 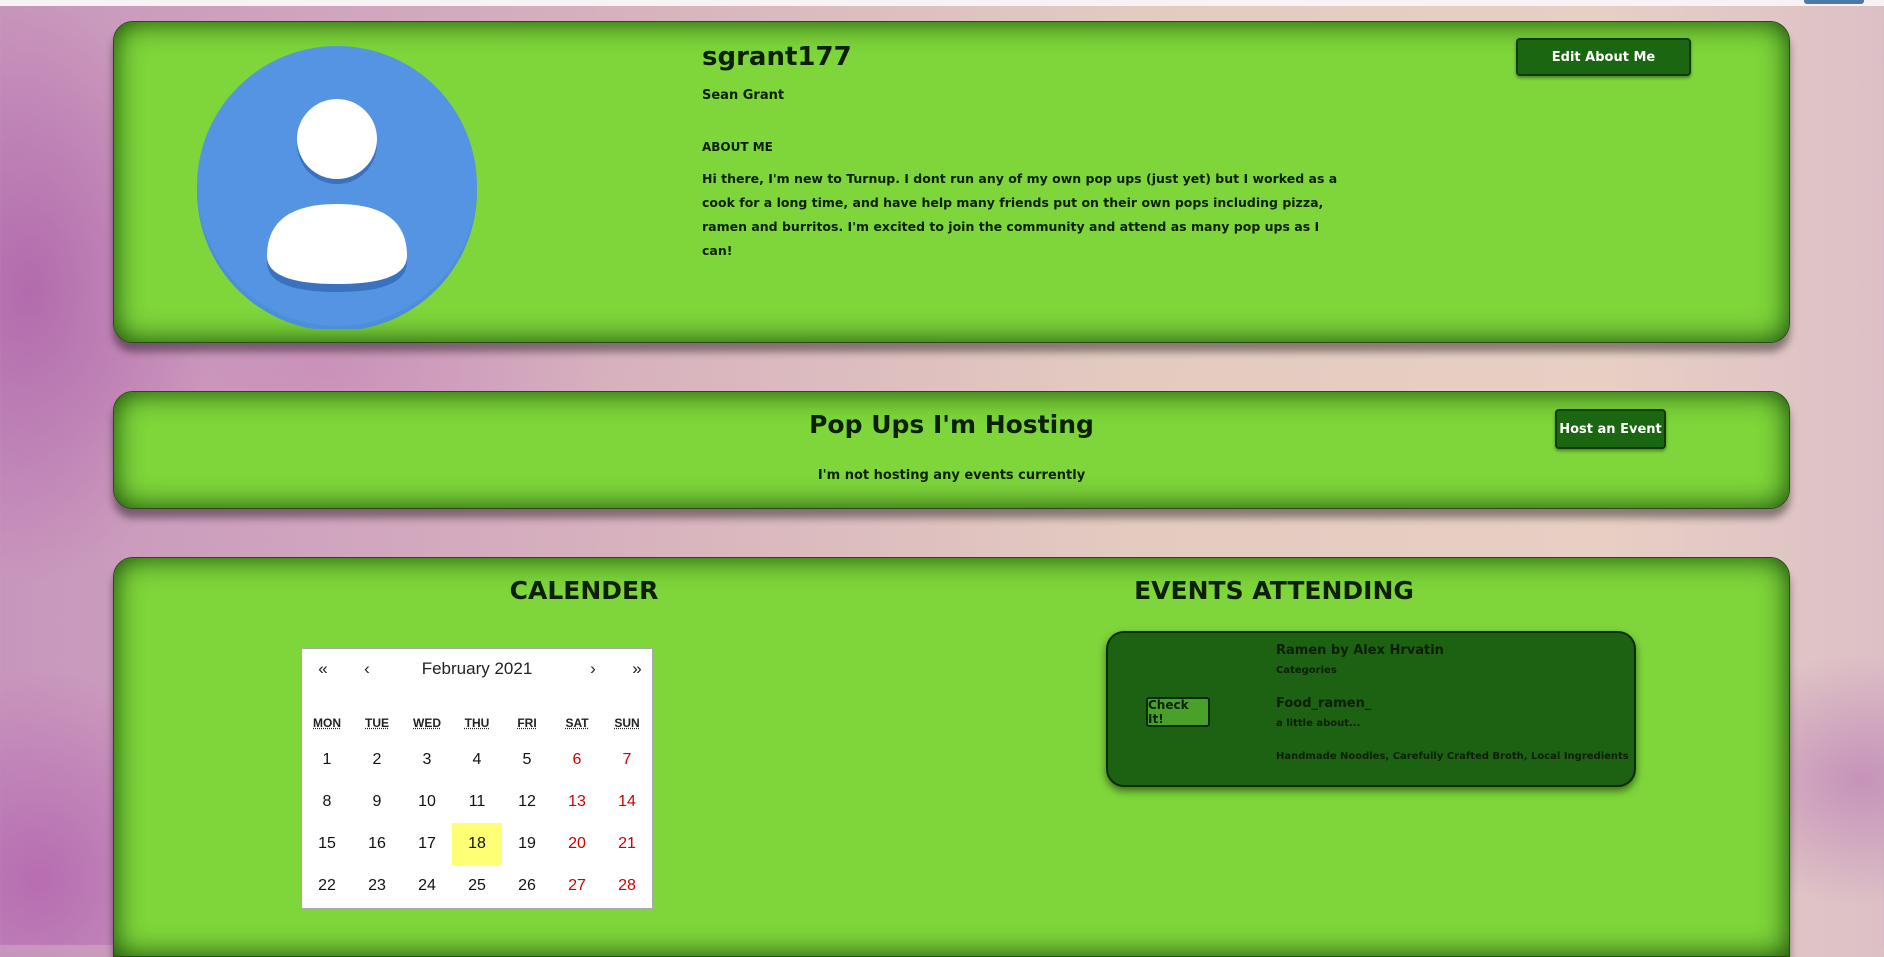 I want to click on weekday-sun: SUN, so click(x=627, y=723).